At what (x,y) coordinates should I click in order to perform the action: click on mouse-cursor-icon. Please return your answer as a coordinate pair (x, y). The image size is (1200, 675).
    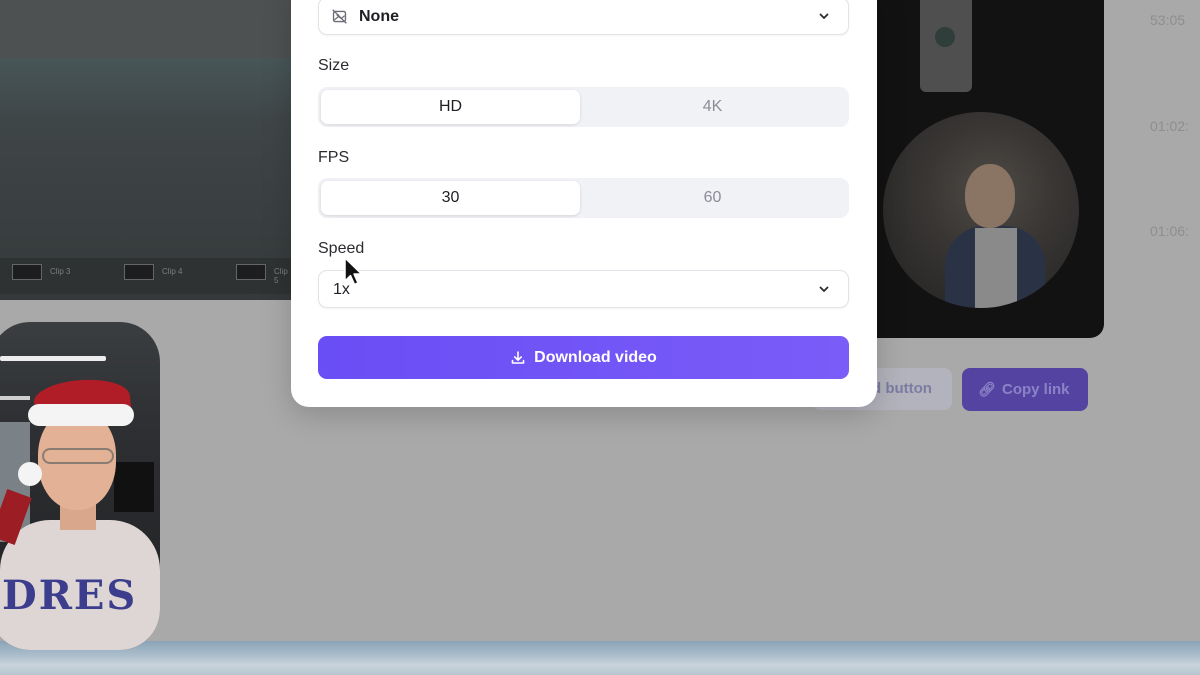
    Looking at the image, I should click on (353, 271).